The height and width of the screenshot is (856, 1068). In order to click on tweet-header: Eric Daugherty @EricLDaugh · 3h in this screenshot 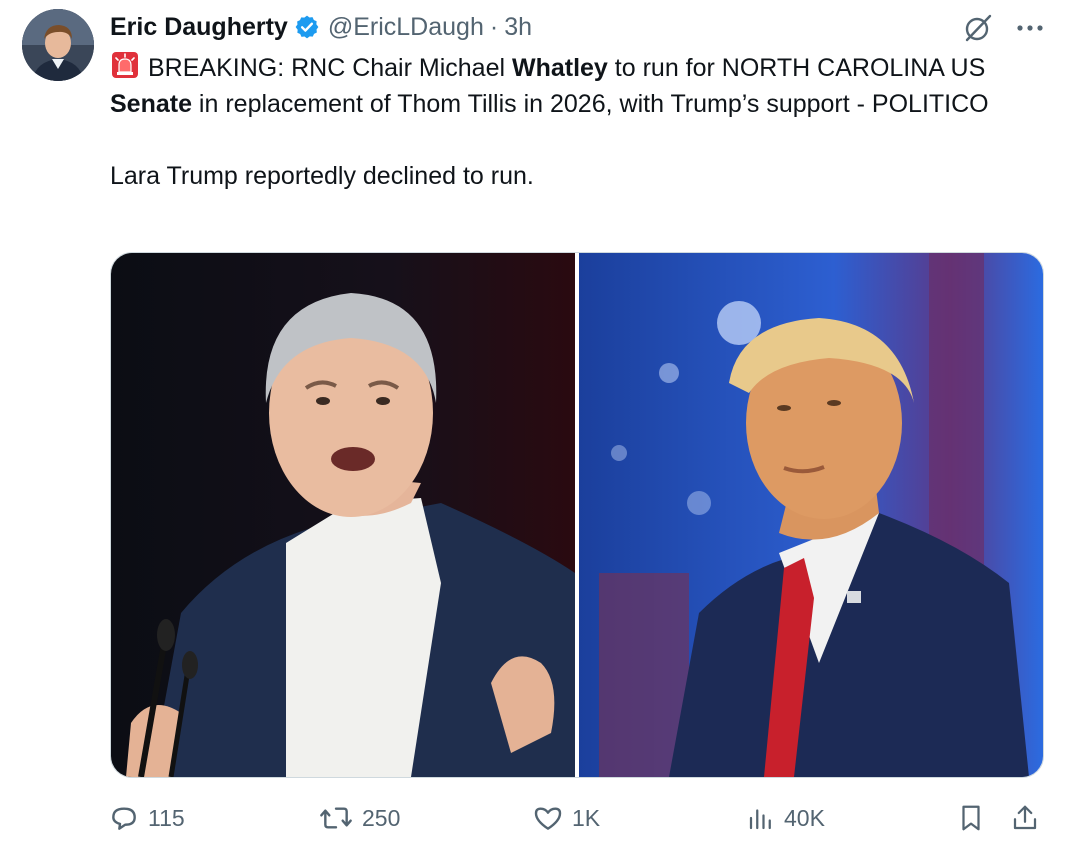, I will do `click(321, 27)`.